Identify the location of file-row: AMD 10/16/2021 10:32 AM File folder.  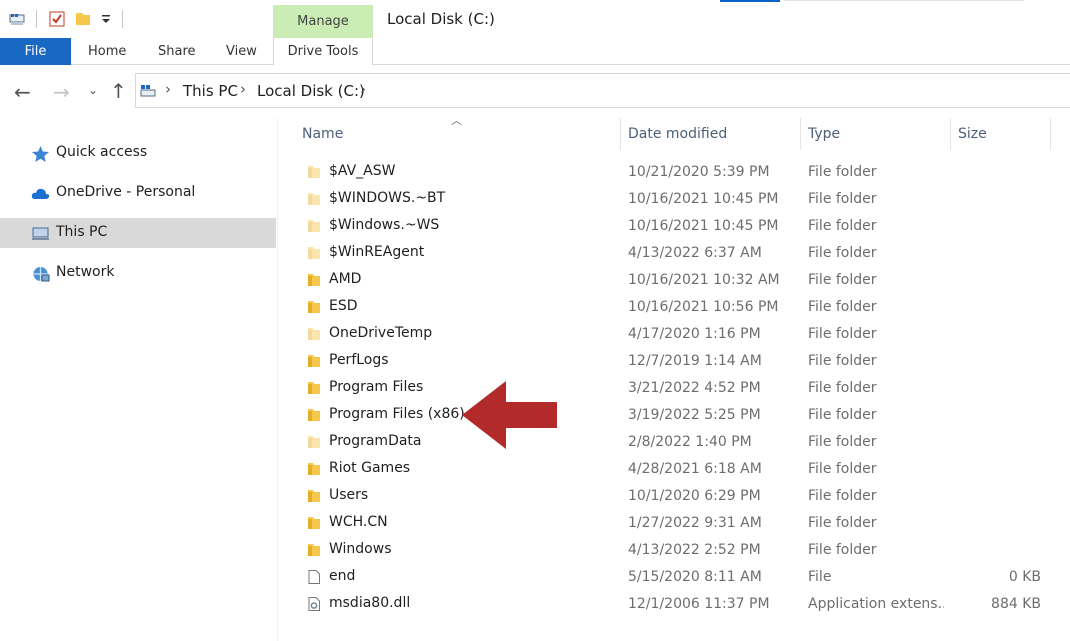
(675, 280).